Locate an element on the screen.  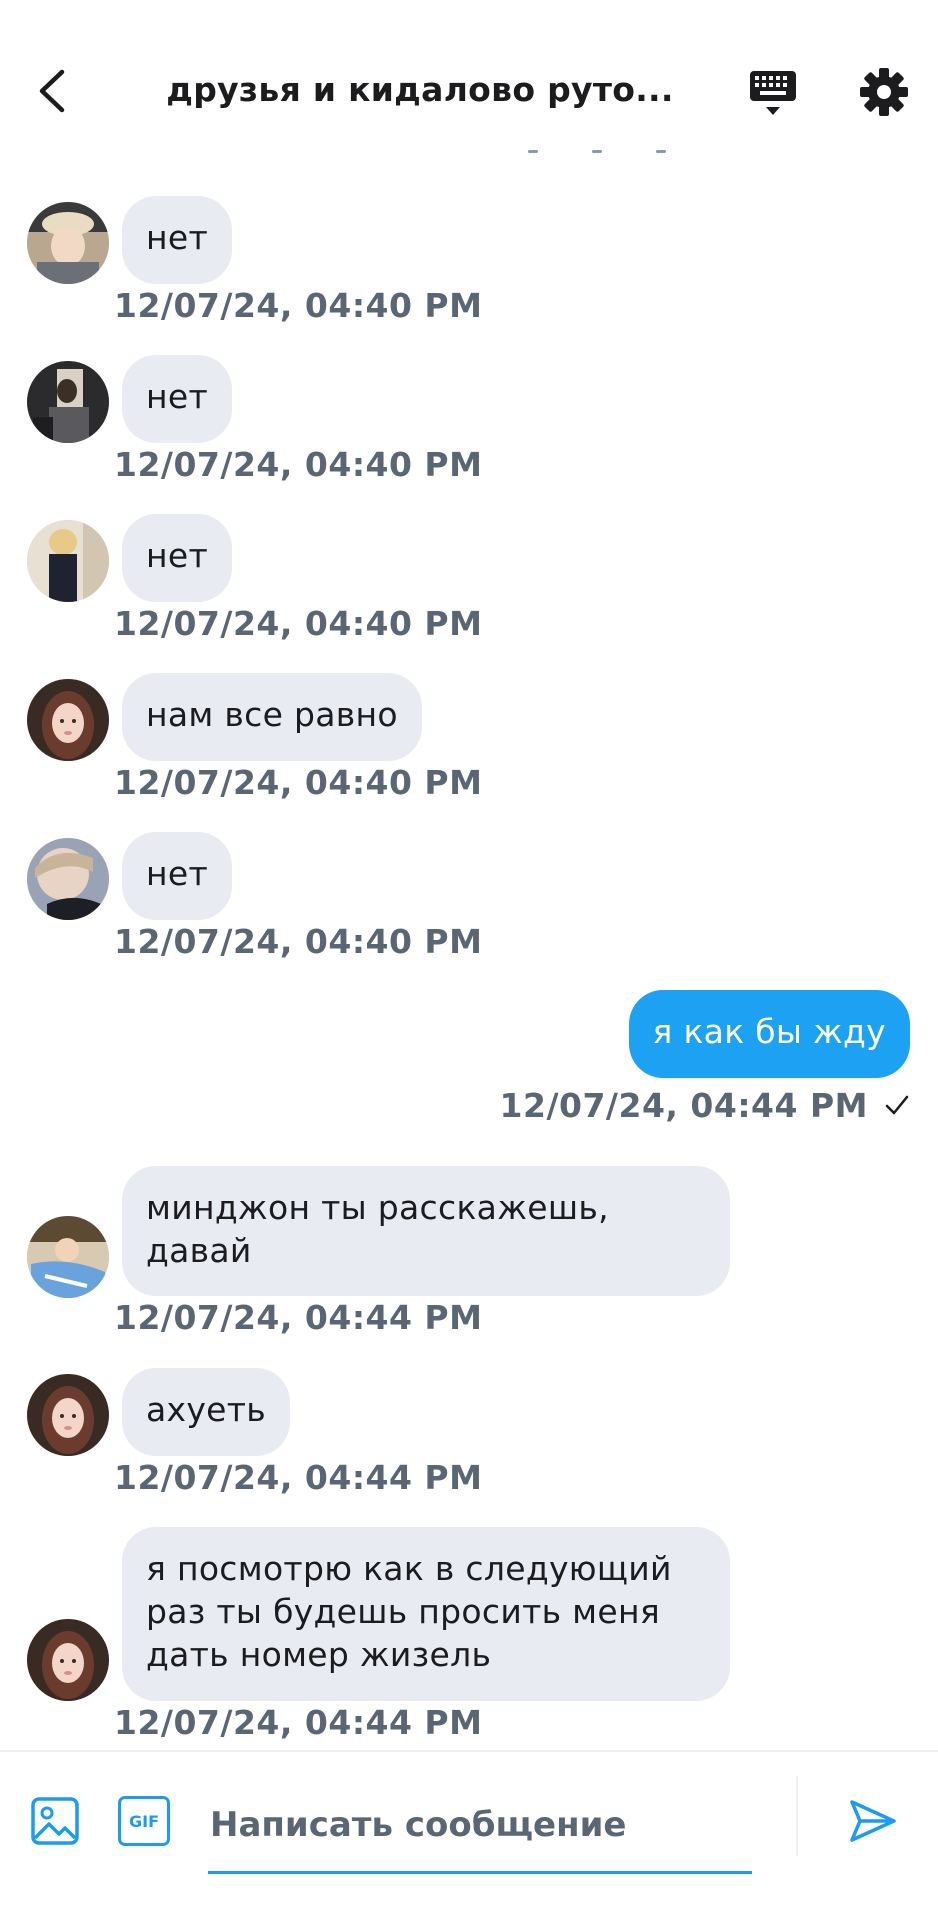
image-icon is located at coordinates (55, 1821).